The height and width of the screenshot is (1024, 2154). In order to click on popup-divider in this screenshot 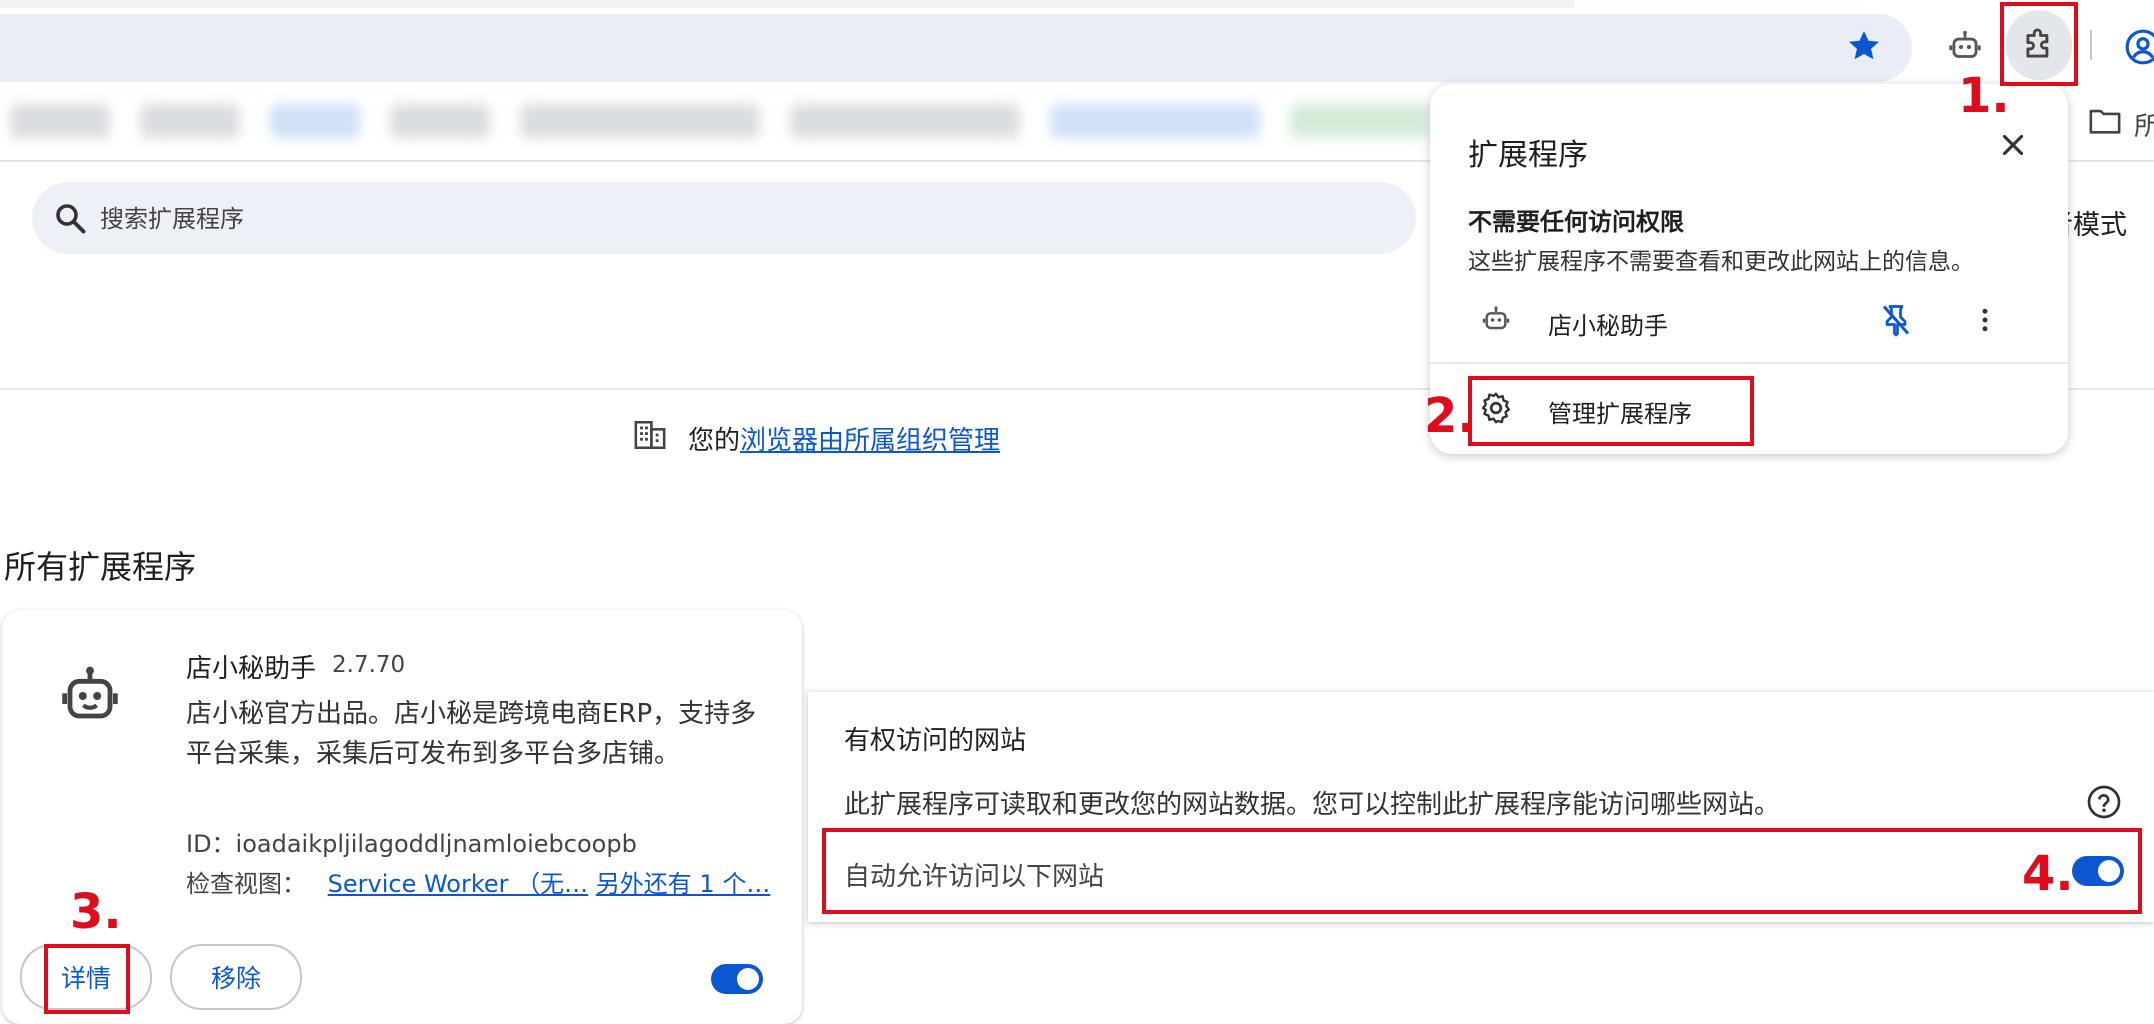, I will do `click(1749, 363)`.